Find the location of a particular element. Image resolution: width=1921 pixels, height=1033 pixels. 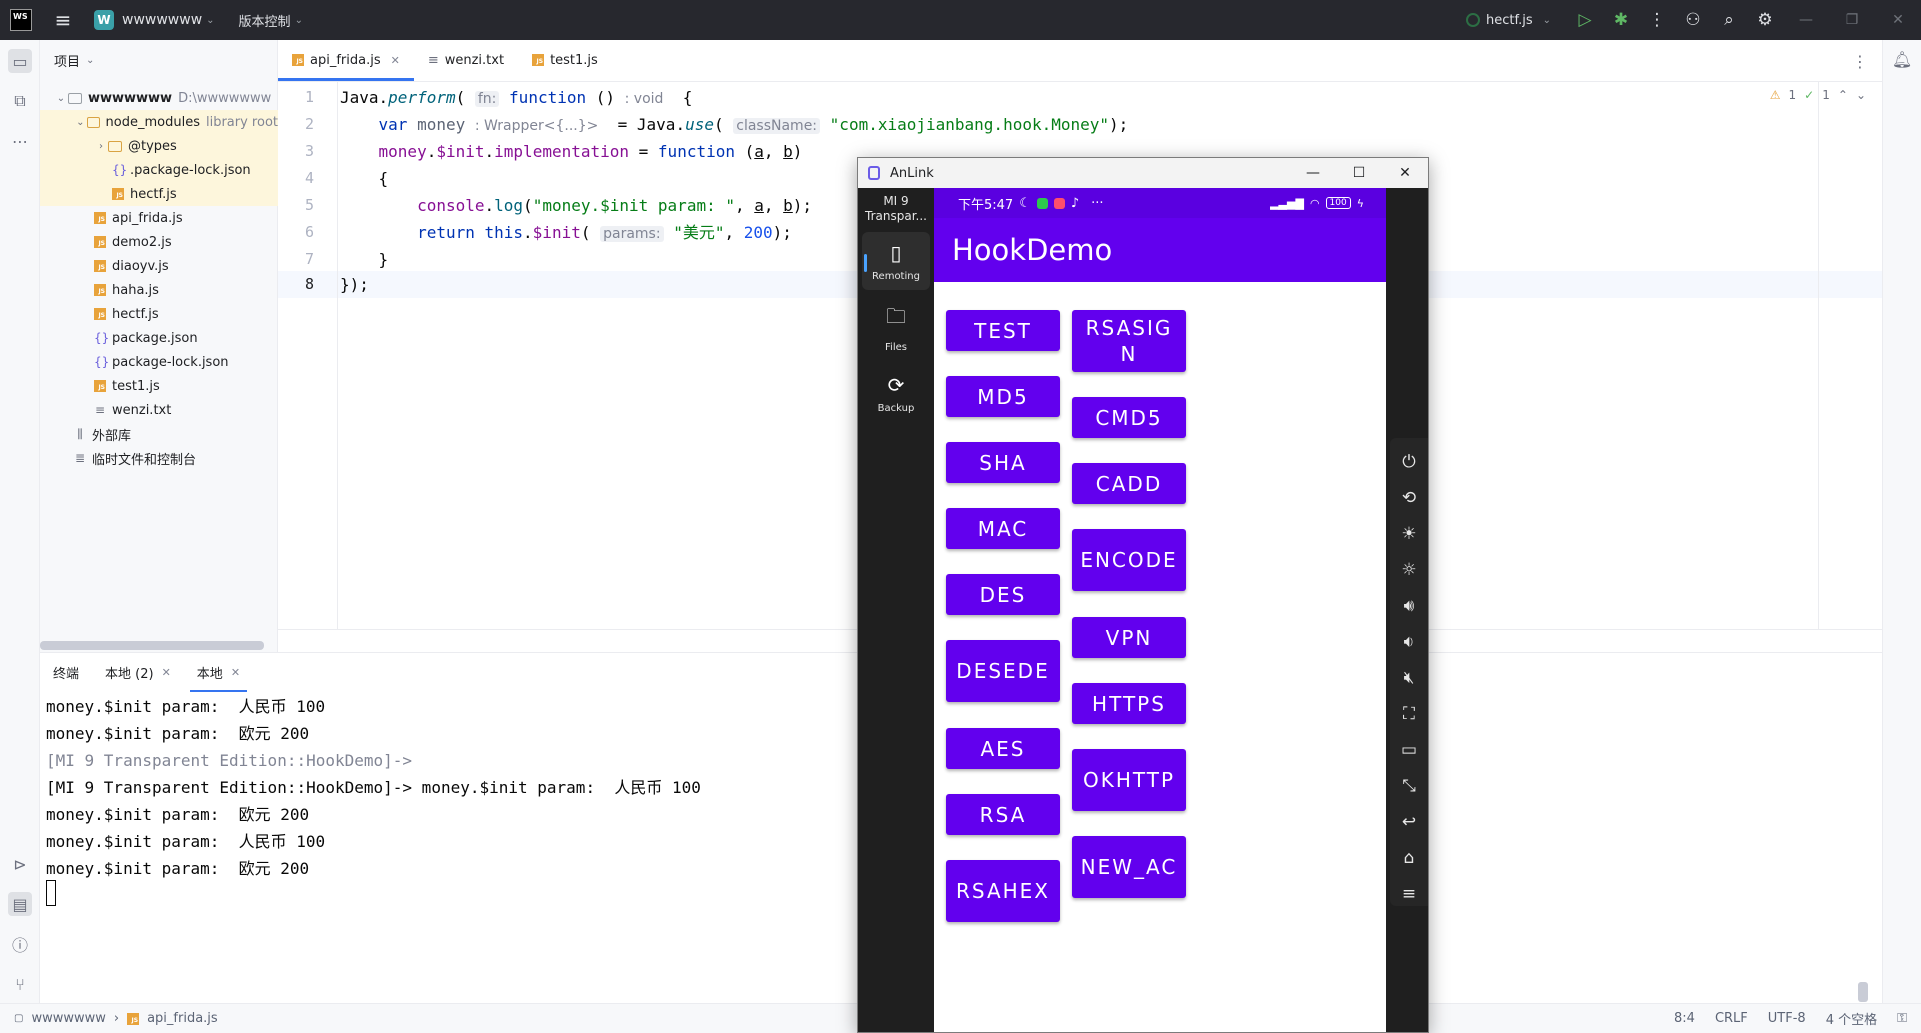

sidebar-item-remoting: ▯ Remoting is located at coordinates (896, 261).